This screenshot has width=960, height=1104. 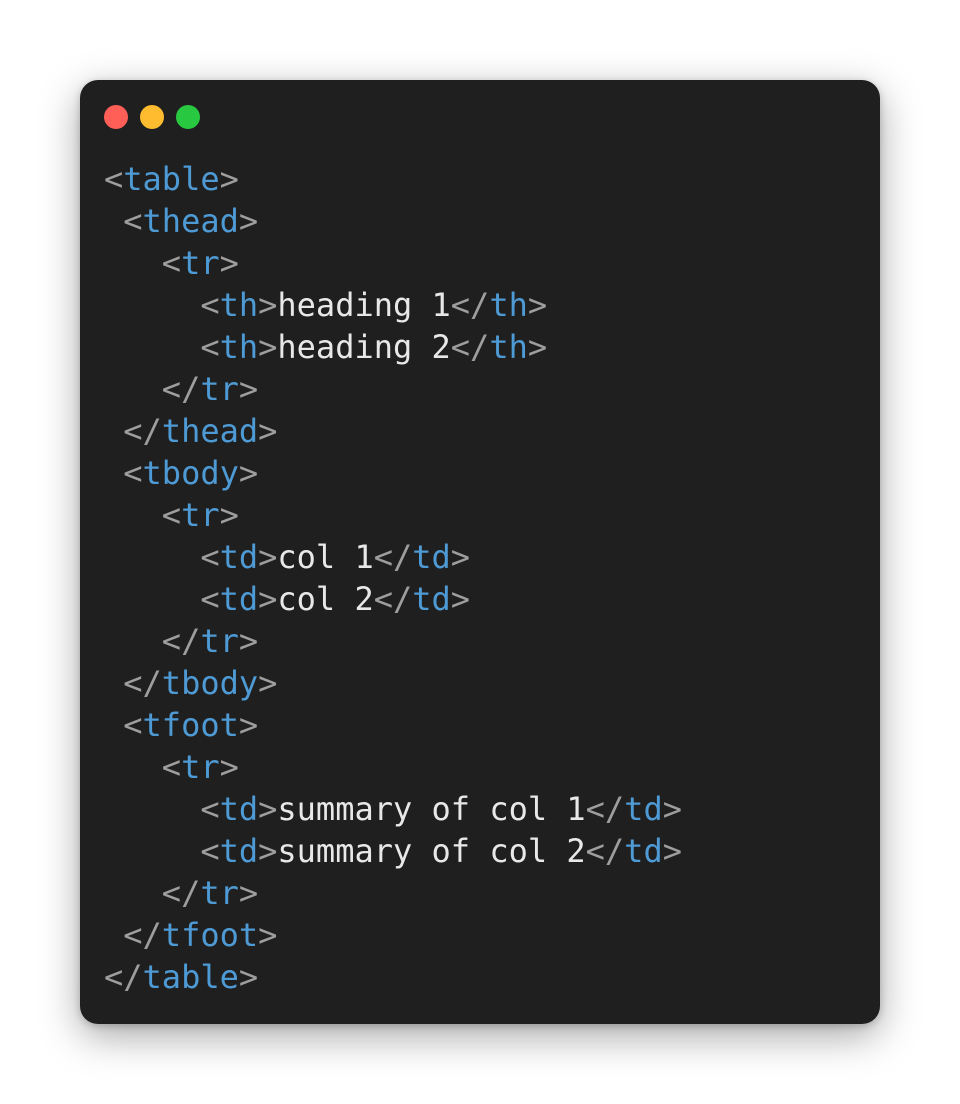 What do you see at coordinates (393, 179) in the screenshot?
I see `code-line: <table>` at bounding box center [393, 179].